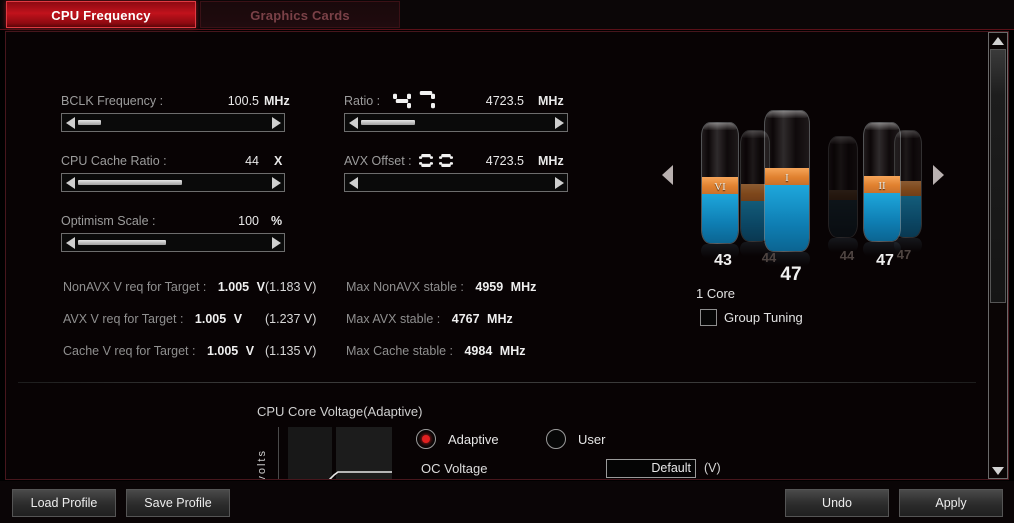 The height and width of the screenshot is (523, 1014). I want to click on optimism-scale-label: Optimism Scale :, so click(108, 221).